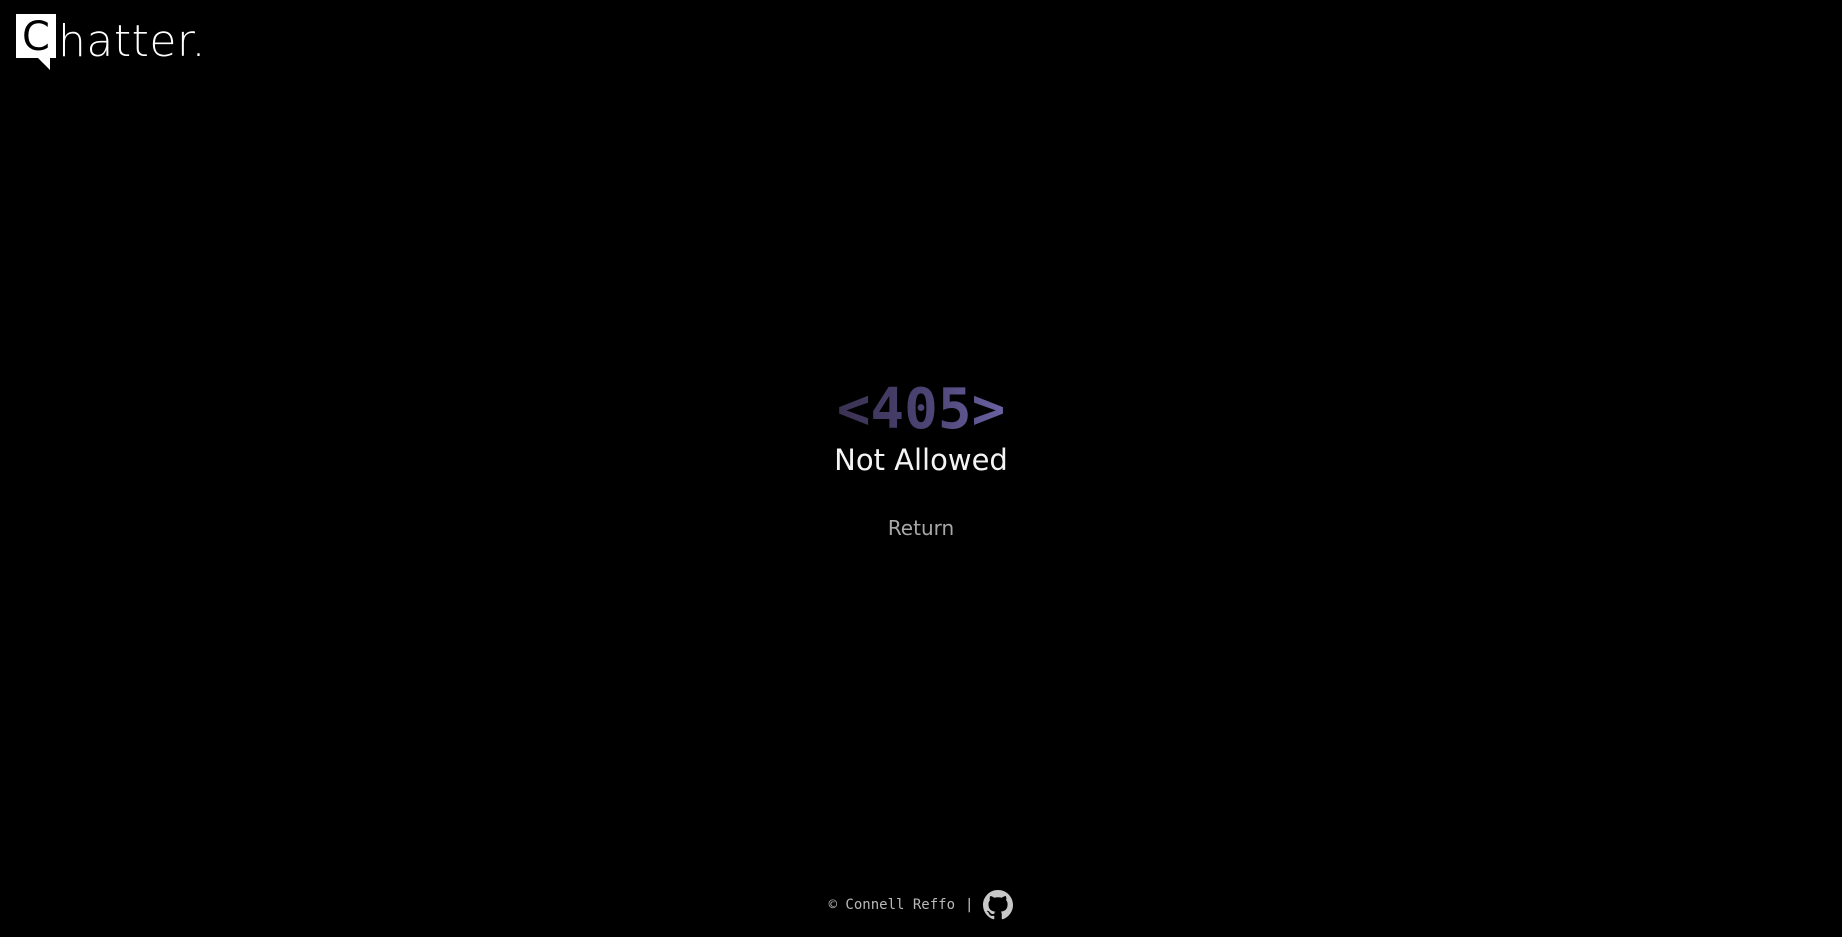  What do you see at coordinates (921, 409) in the screenshot?
I see `error-code: <405>` at bounding box center [921, 409].